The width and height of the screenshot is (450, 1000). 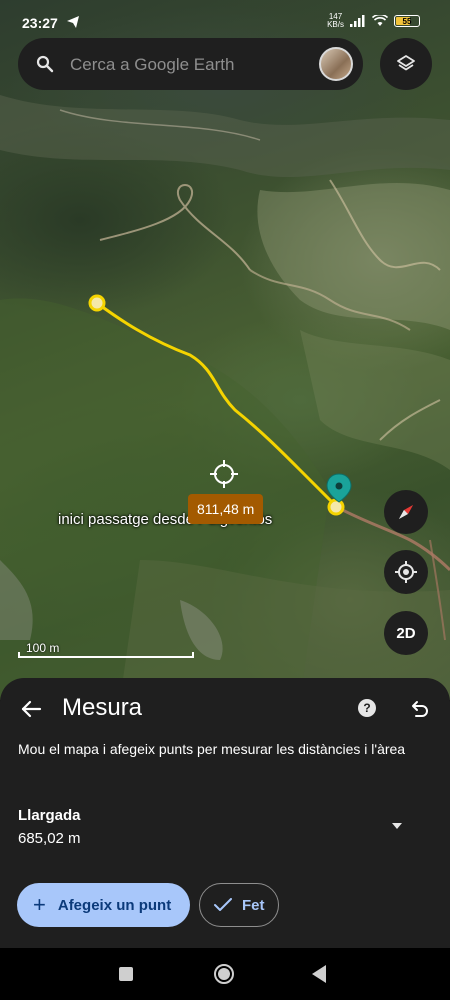 What do you see at coordinates (114, 905) in the screenshot?
I see `add-point-label: Afegeix un punt` at bounding box center [114, 905].